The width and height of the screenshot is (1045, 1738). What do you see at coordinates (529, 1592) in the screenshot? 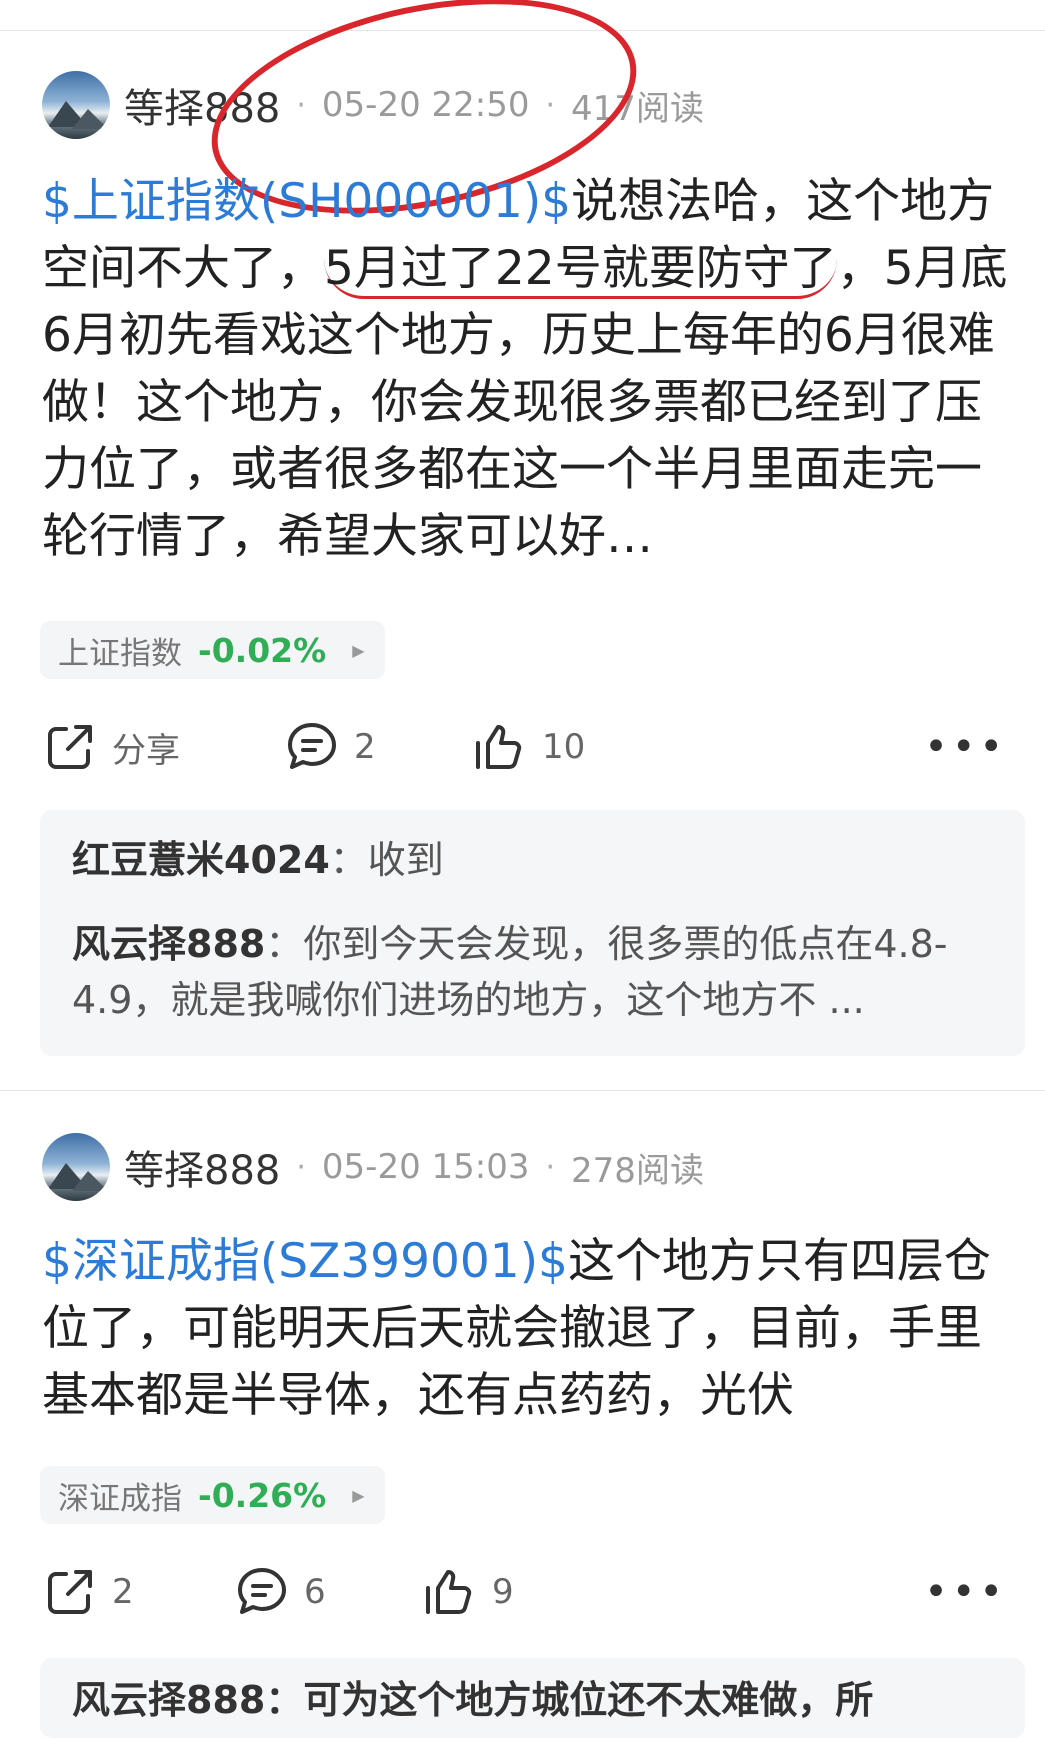
I see `action-bar: 2 6 9 •••` at bounding box center [529, 1592].